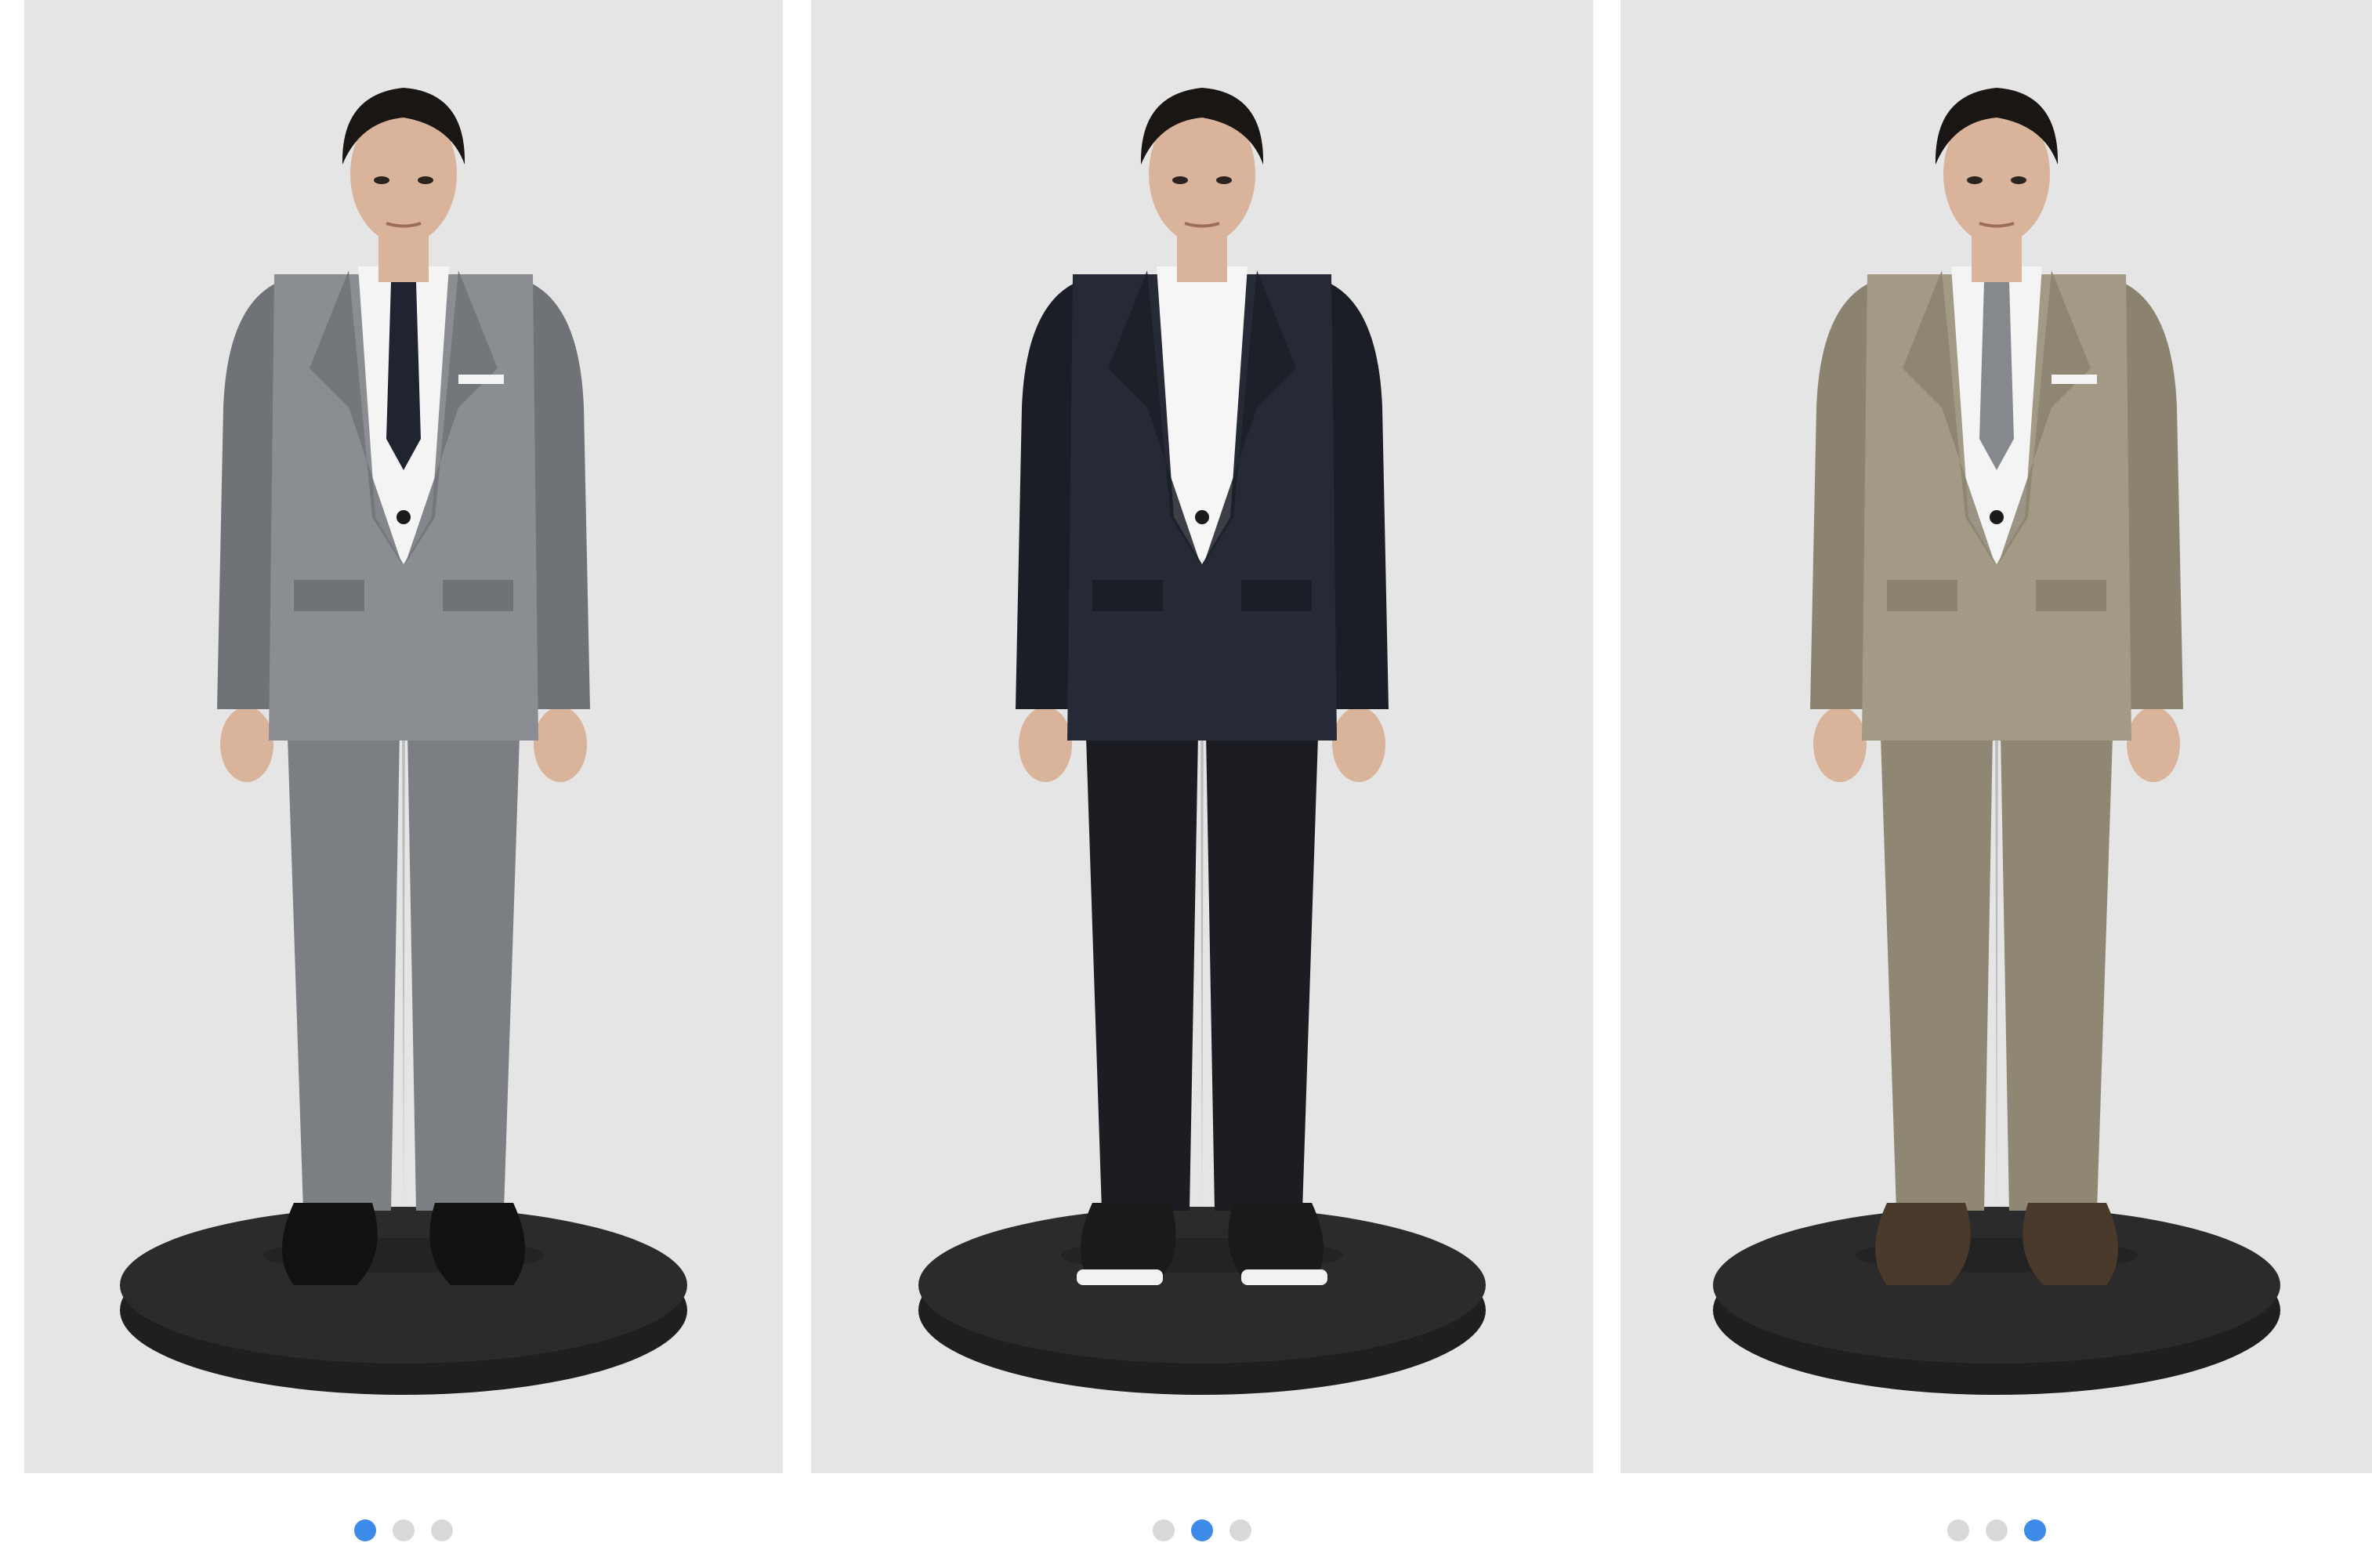  I want to click on left-sneaker-sole, so click(1120, 1277).